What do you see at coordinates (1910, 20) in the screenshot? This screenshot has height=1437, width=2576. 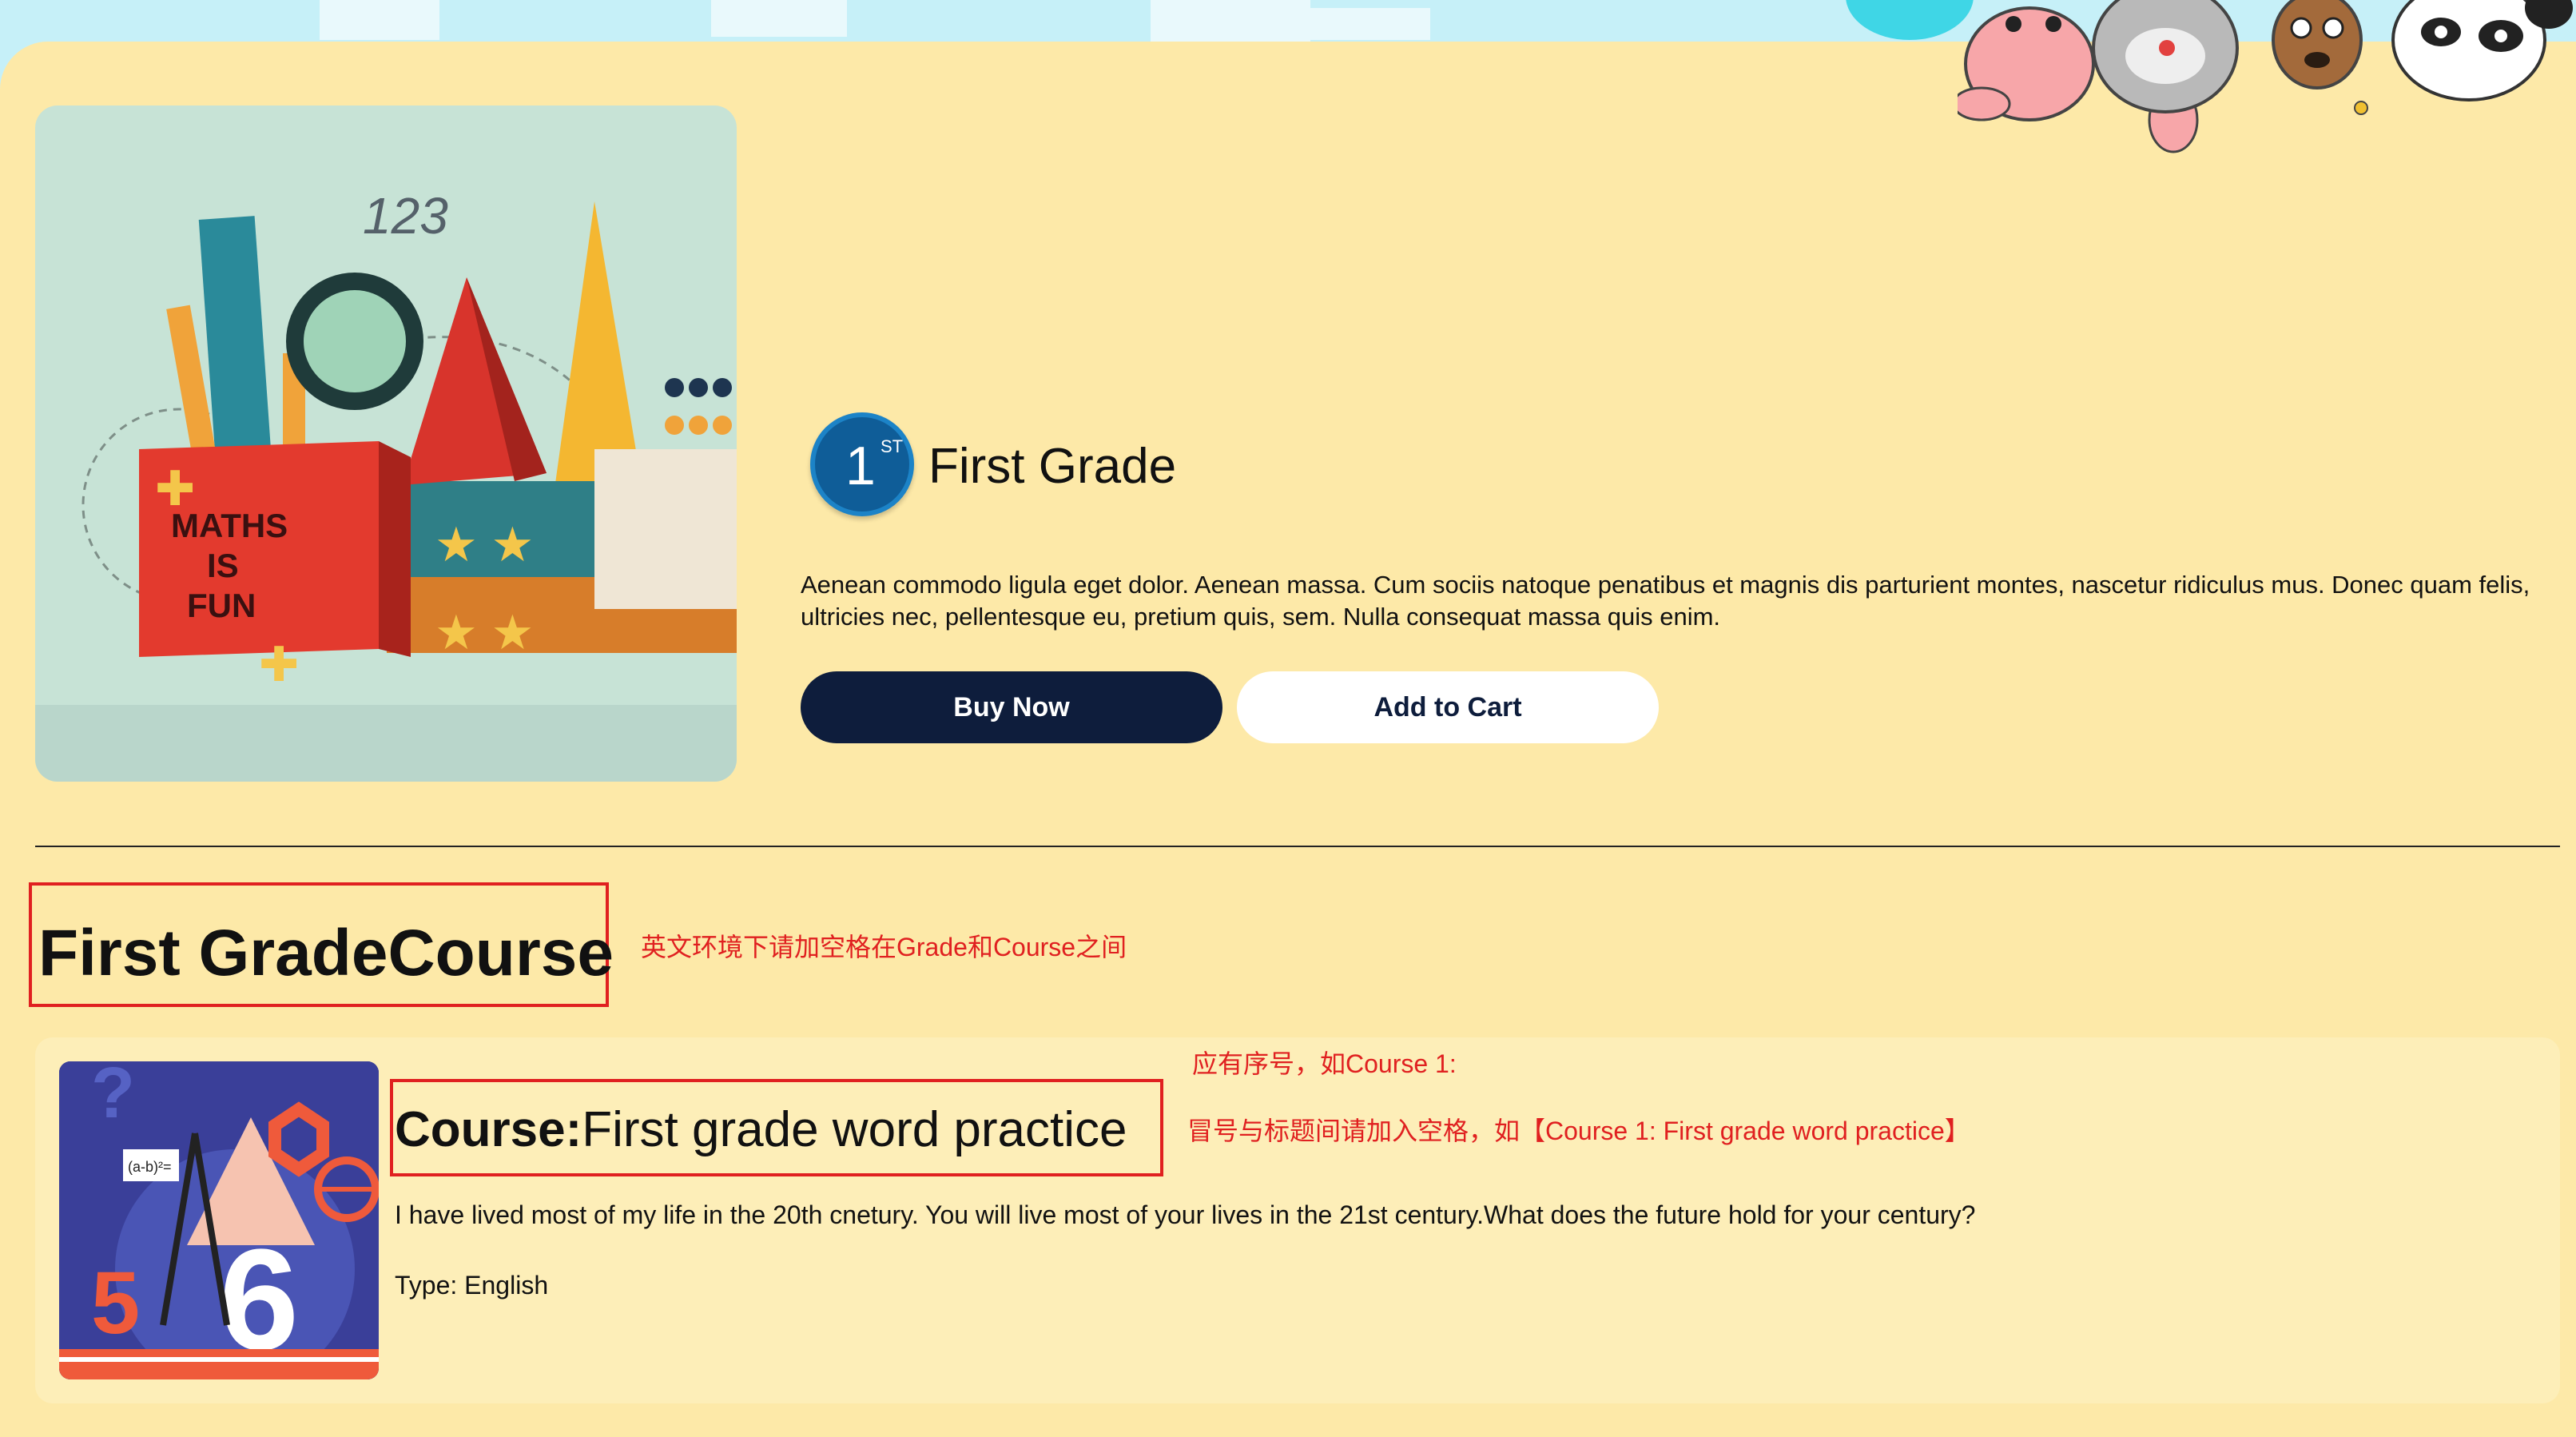 I see `balloon-icon` at bounding box center [1910, 20].